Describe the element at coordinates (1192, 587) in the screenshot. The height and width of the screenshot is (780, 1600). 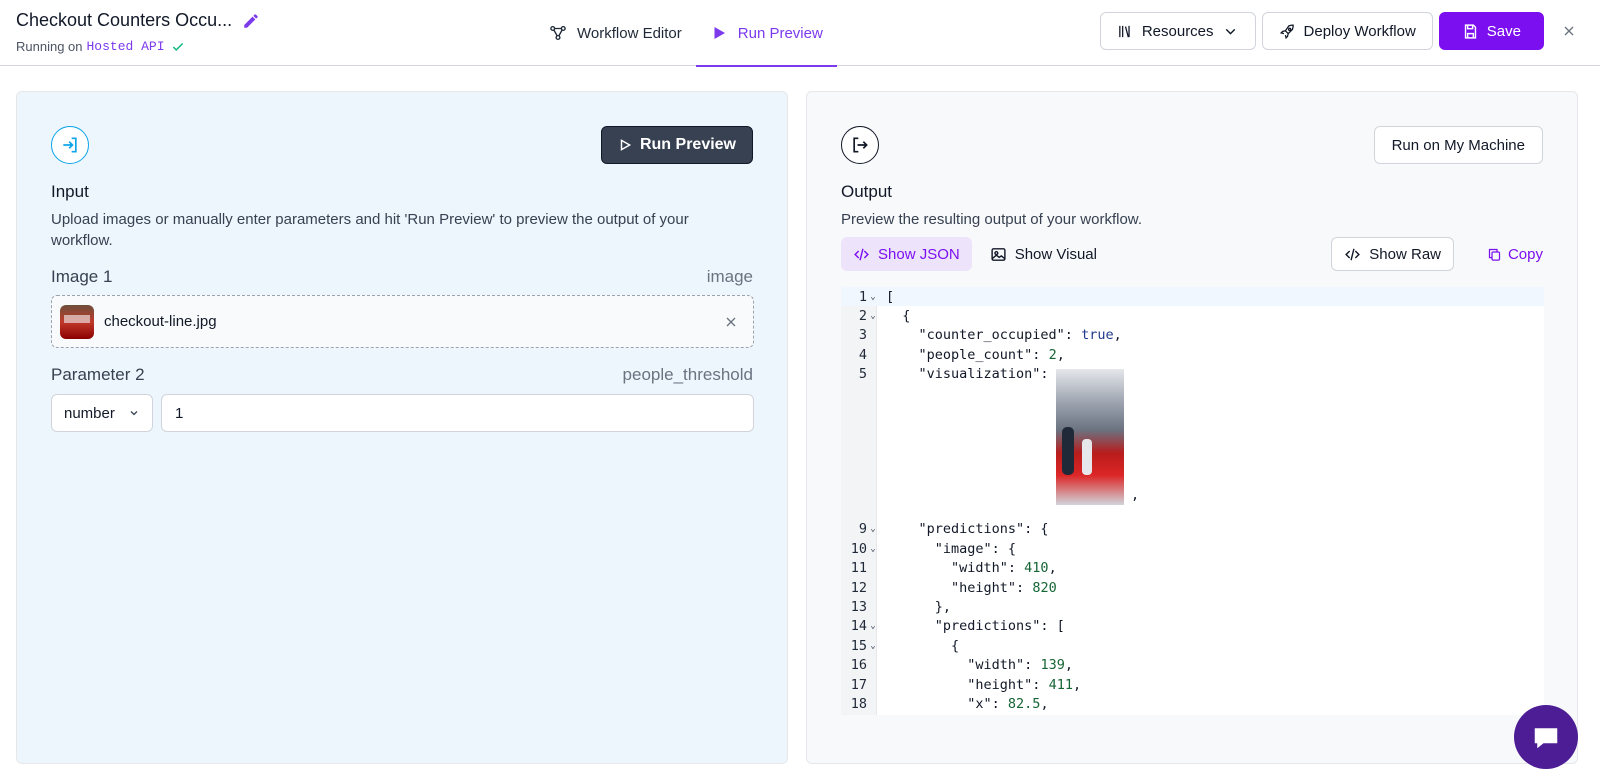
I see `code-line: 12 "height": 820` at that location.